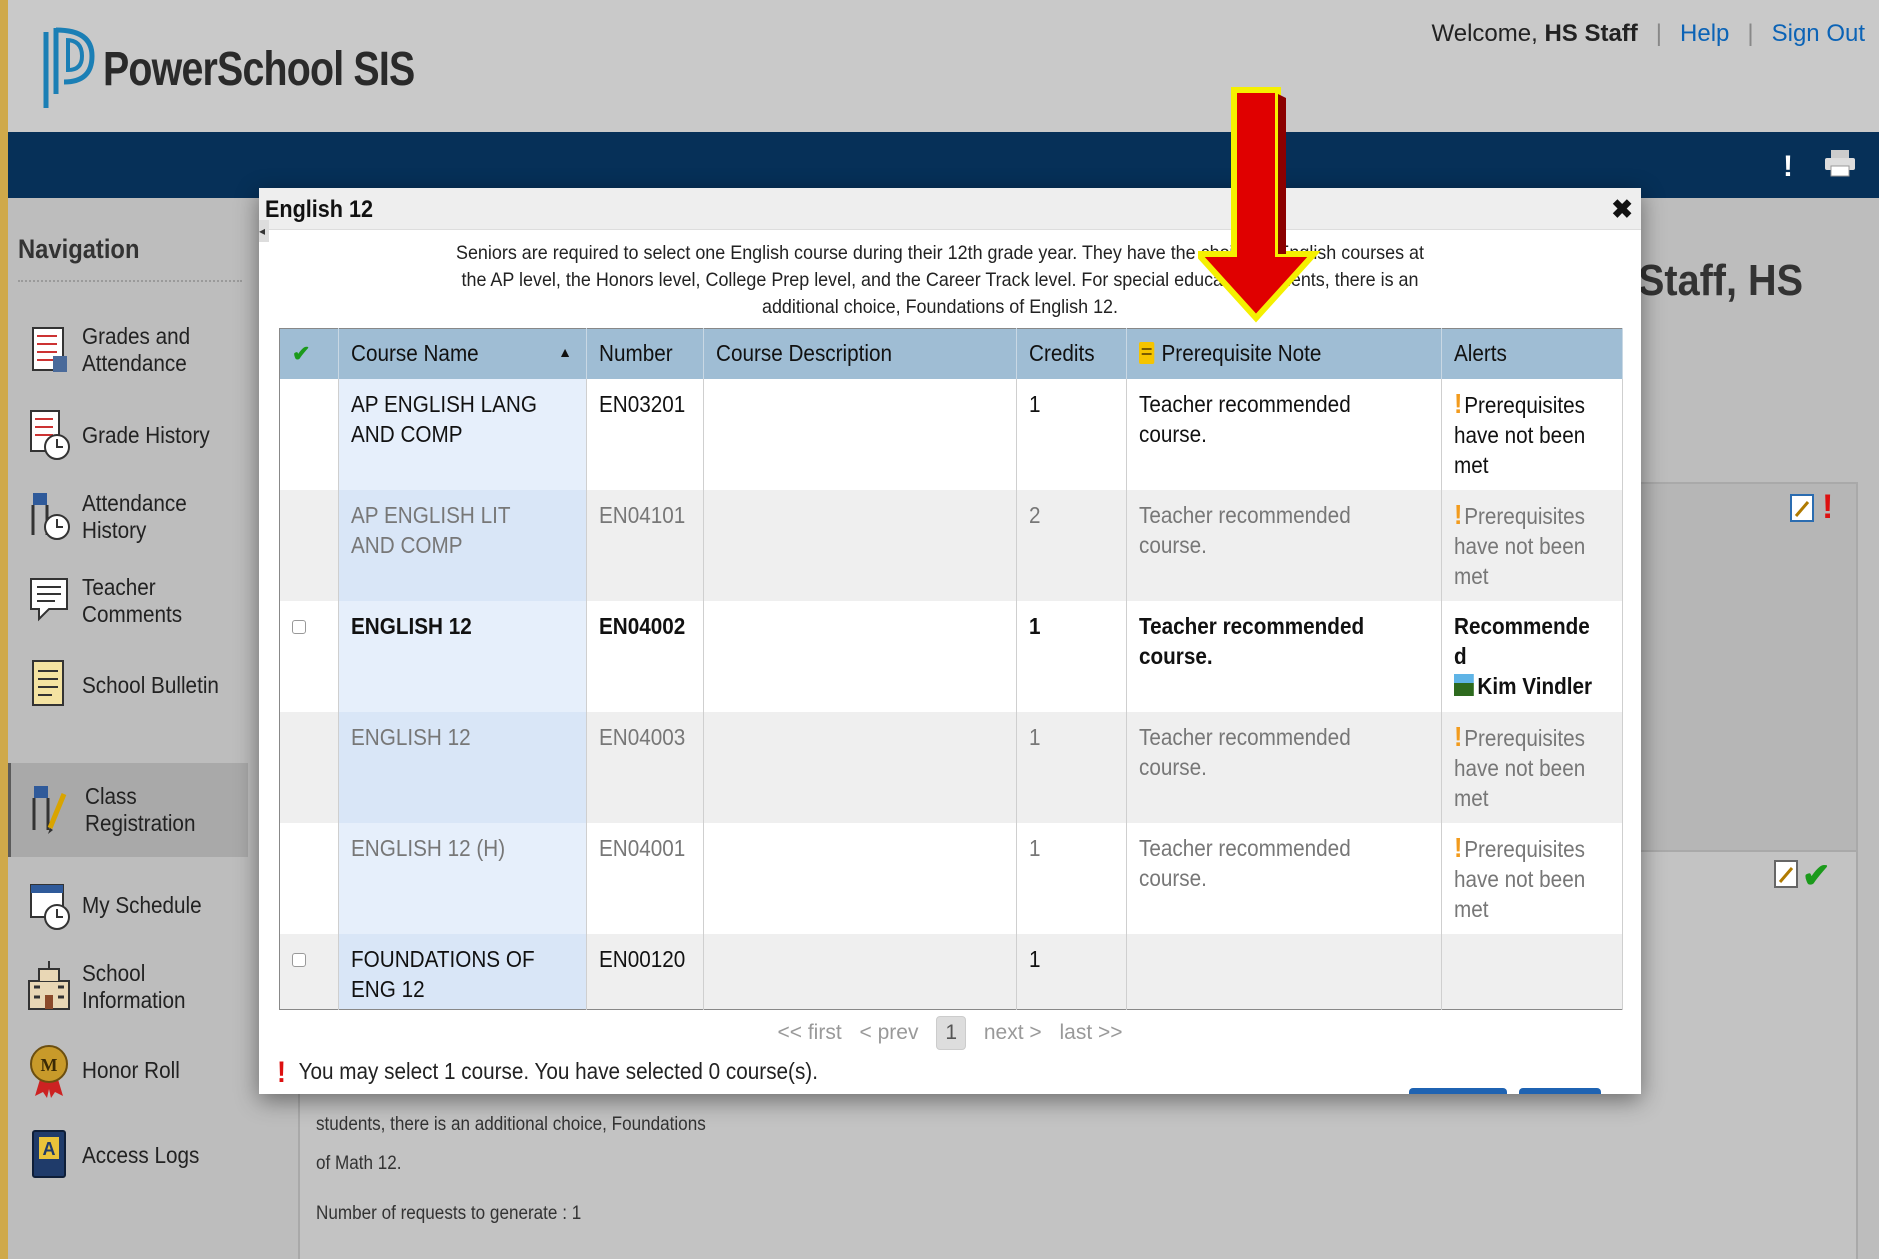  What do you see at coordinates (49, 435) in the screenshot?
I see `grade-history-icon` at bounding box center [49, 435].